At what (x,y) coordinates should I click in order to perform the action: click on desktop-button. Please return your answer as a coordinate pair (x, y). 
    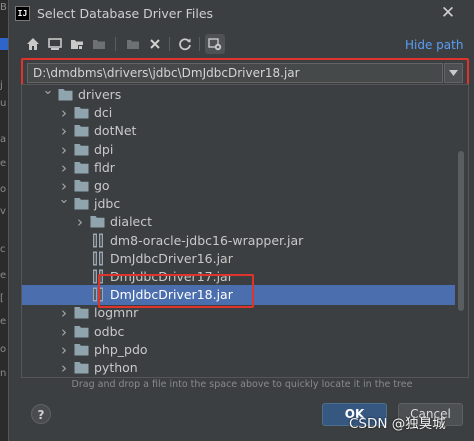
    Looking at the image, I should click on (55, 44).